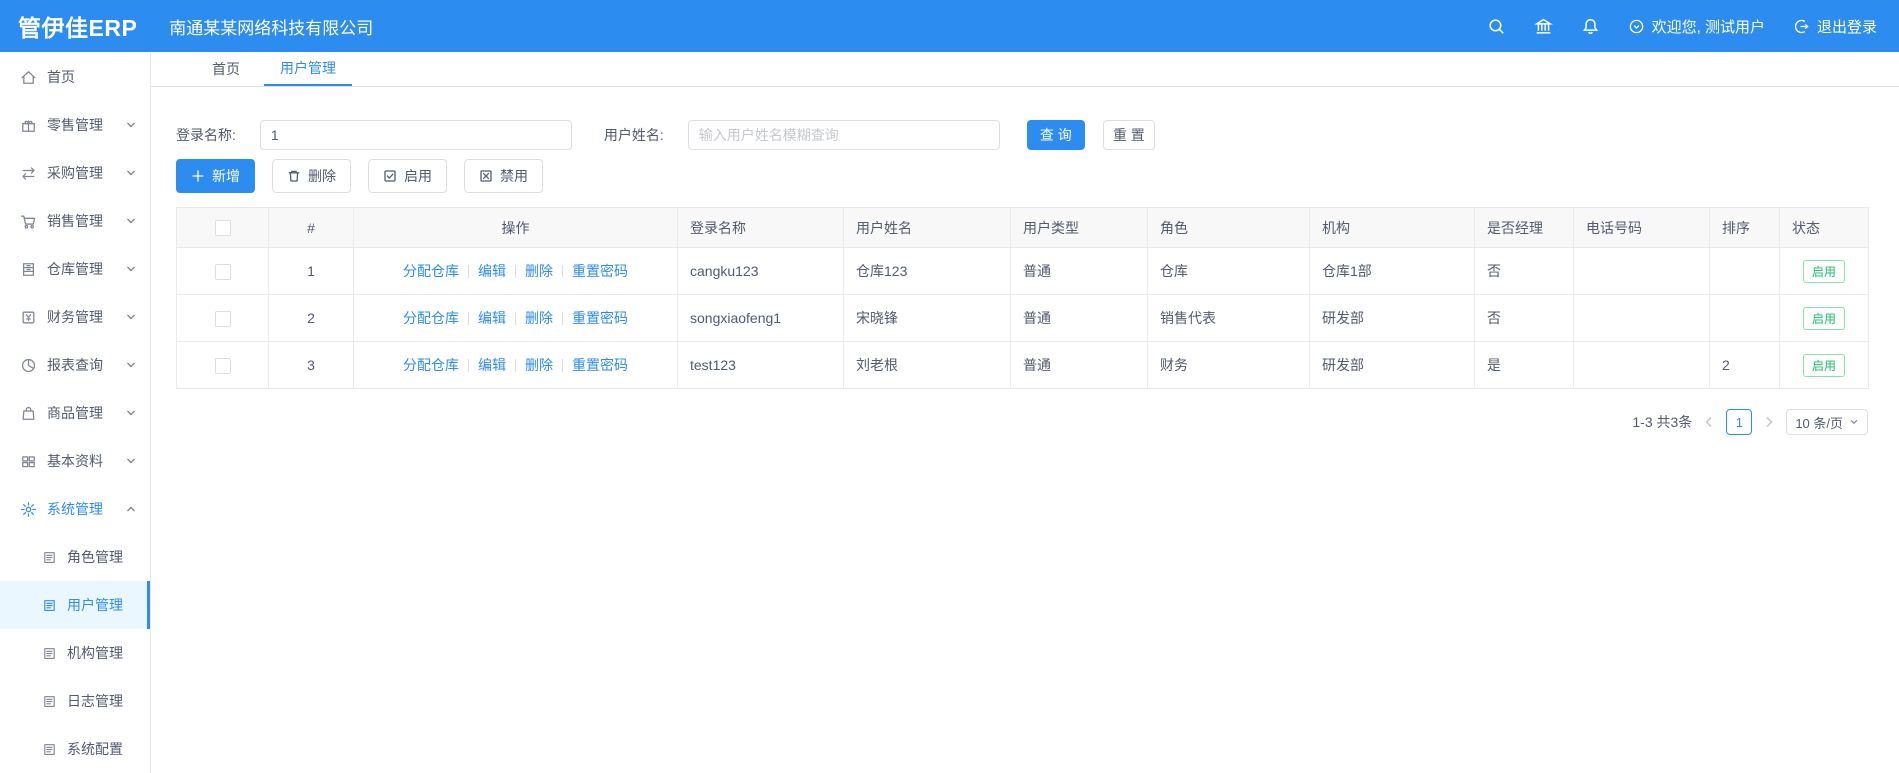  I want to click on sidebar-item-label: 首页, so click(61, 77).